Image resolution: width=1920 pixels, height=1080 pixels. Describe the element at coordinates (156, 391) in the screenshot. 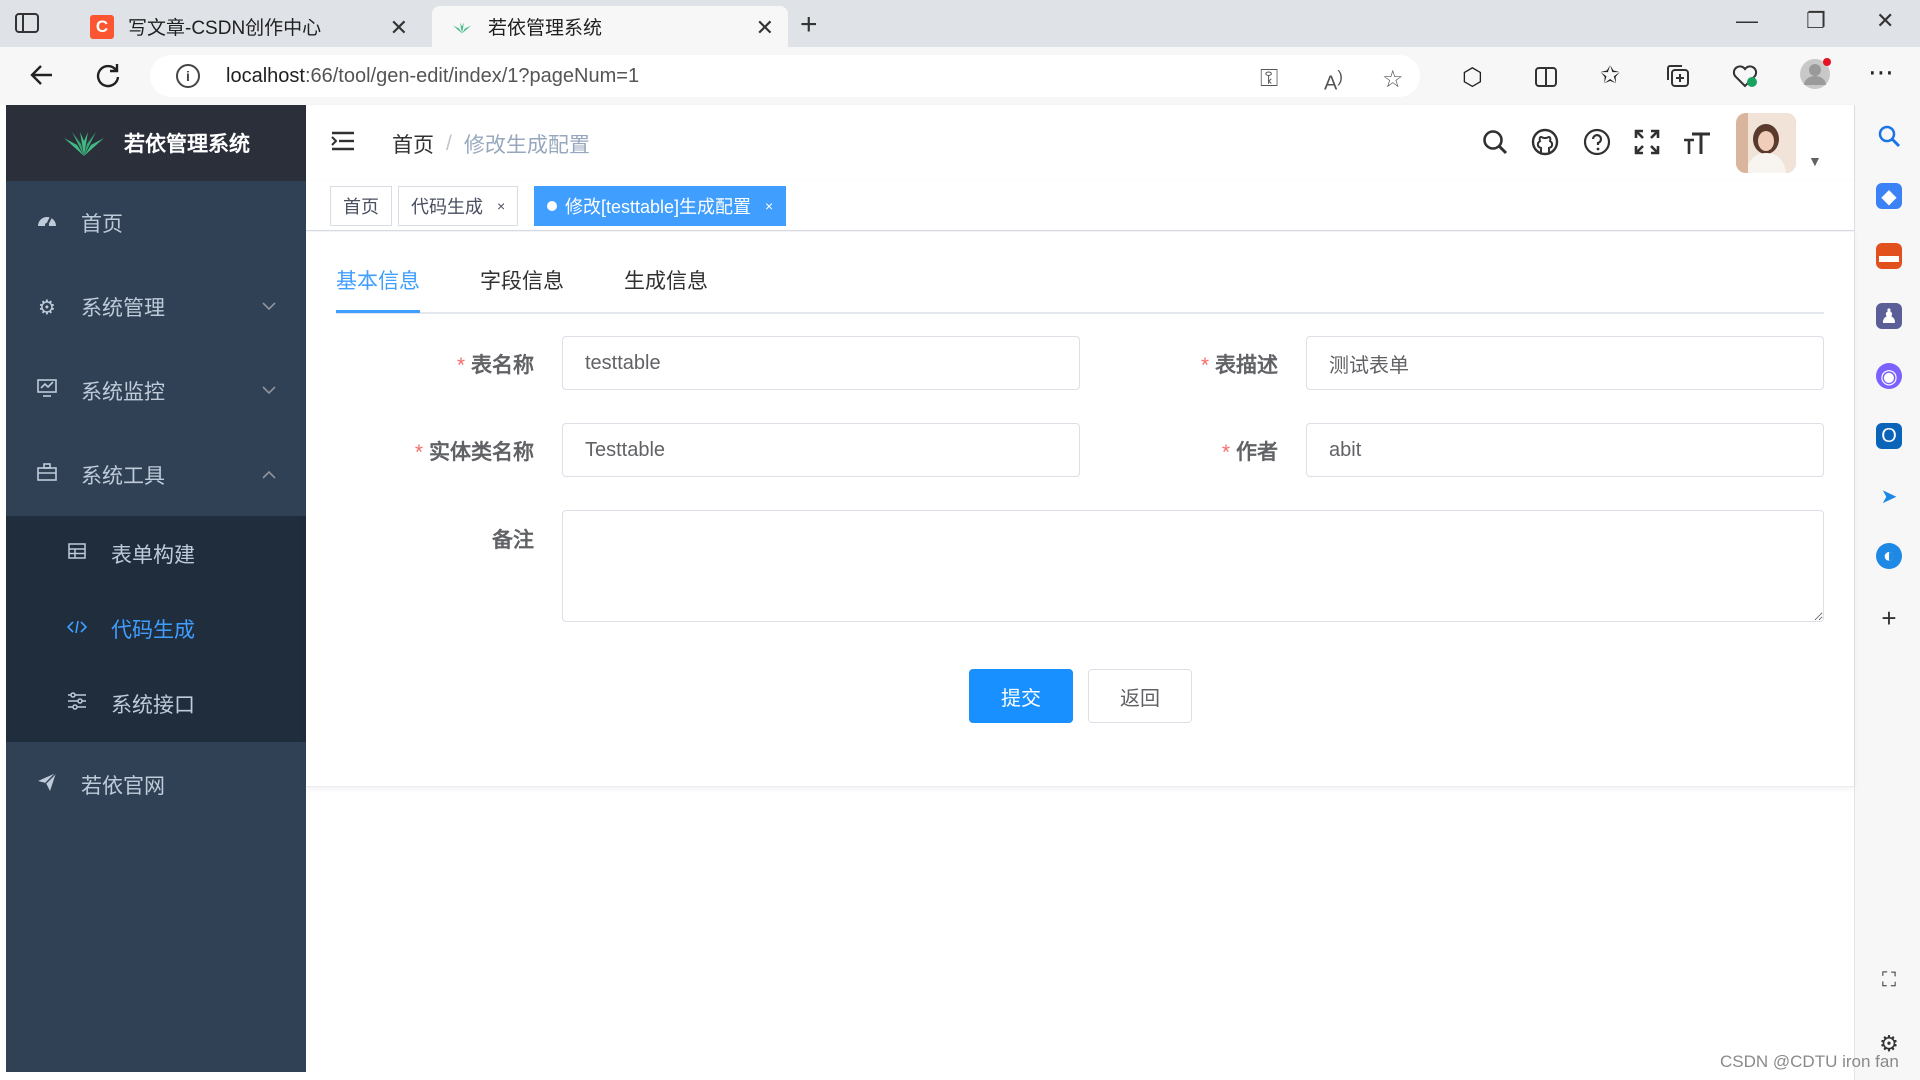

I see `sidebar-item-system-monitor: 系统监控` at that location.